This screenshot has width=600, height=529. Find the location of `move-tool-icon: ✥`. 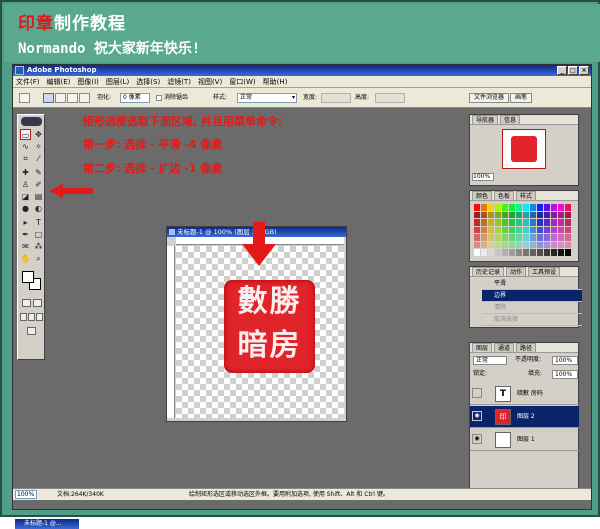

move-tool-icon: ✥ is located at coordinates (38, 134).